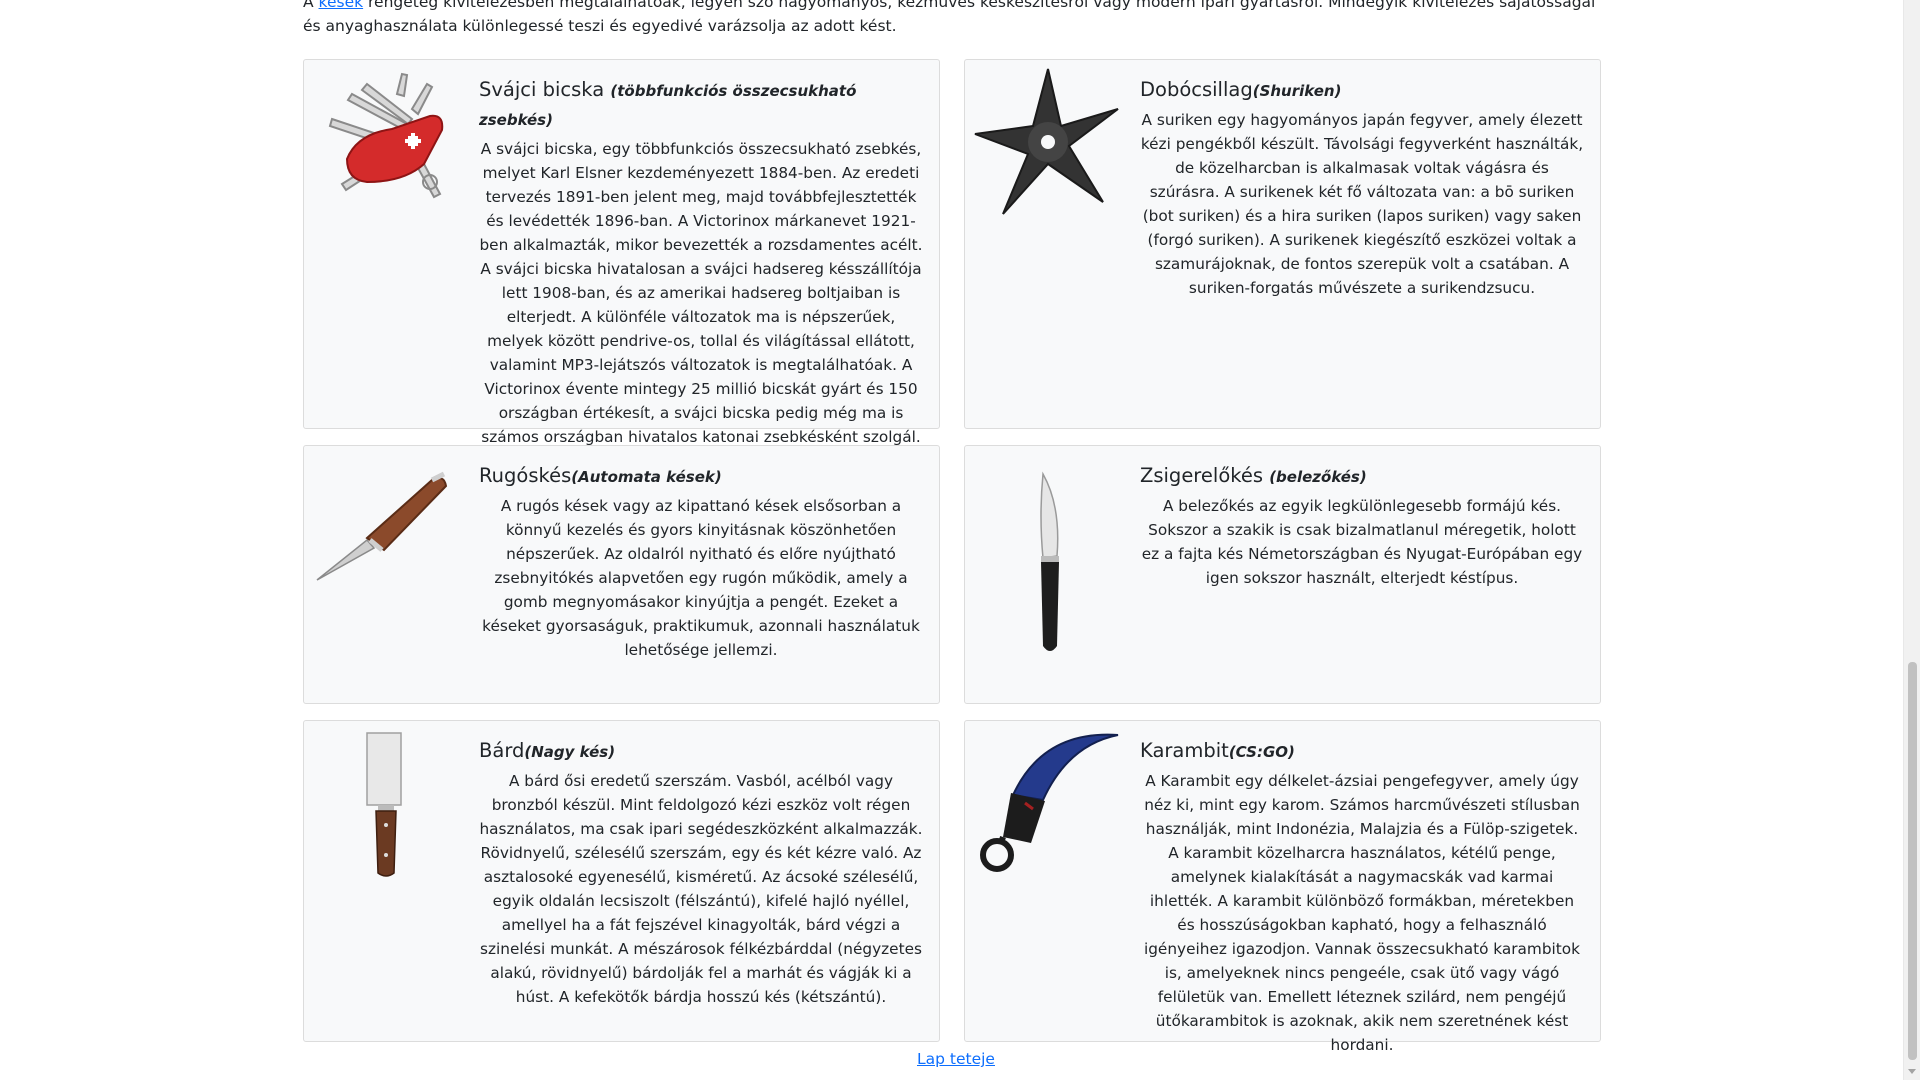 The width and height of the screenshot is (1920, 1080). I want to click on card-title: Bárd(Nagy kés), so click(547, 750).